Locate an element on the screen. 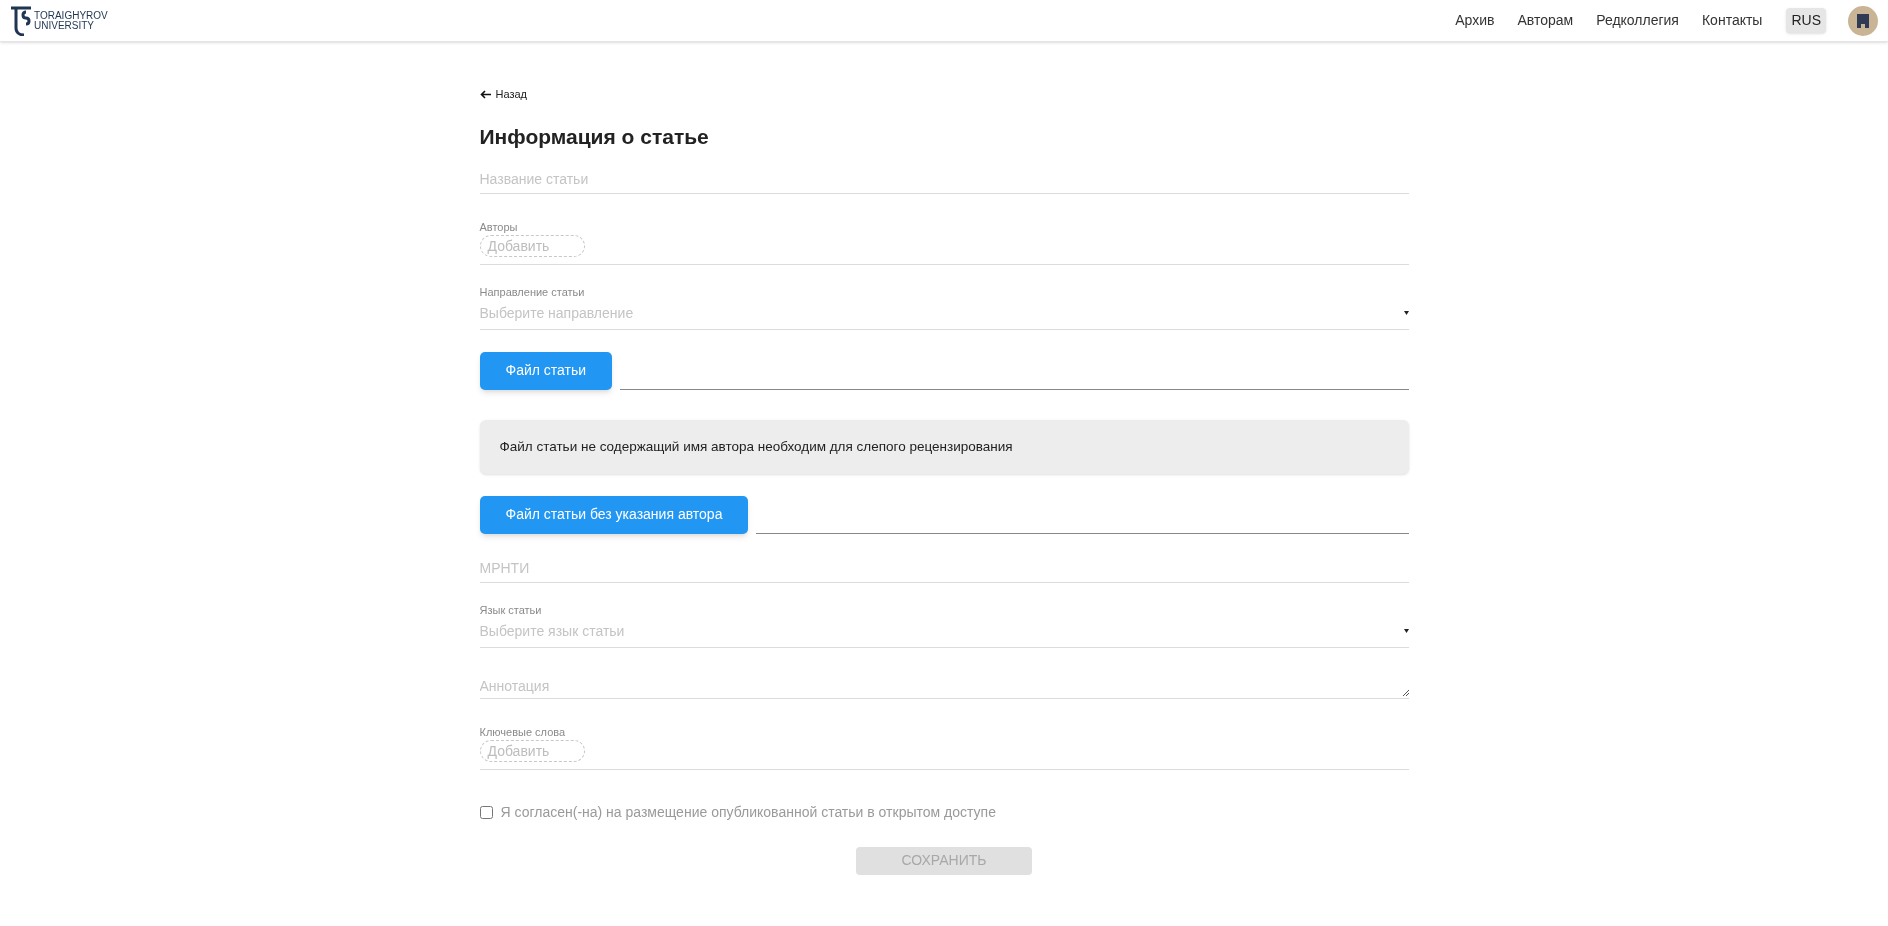  info-note: Файл статьи не содержащий имя автора необходим для слепого рецензирования is located at coordinates (944, 446).